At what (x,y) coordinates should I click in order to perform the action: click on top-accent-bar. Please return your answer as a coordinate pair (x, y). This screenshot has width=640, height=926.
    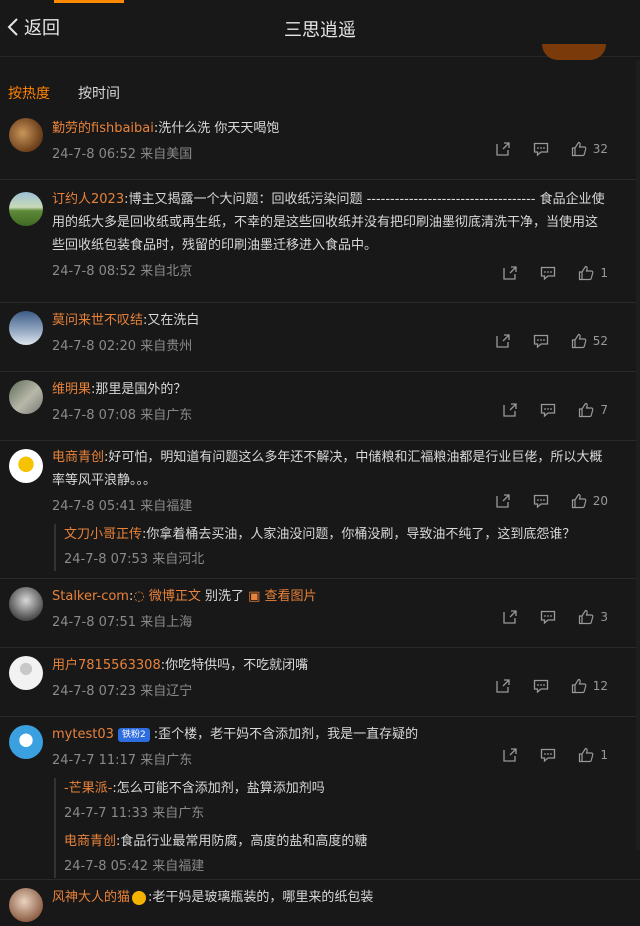
    Looking at the image, I should click on (89, 1).